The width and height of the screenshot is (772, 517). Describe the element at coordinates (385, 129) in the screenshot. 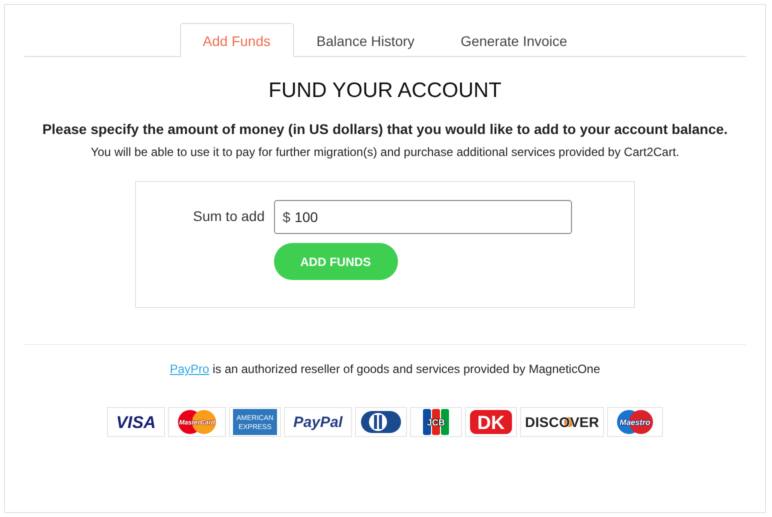

I see `intro-text: Please specify the amount of money (in US dollars) that you would like to add to your account balance.` at that location.